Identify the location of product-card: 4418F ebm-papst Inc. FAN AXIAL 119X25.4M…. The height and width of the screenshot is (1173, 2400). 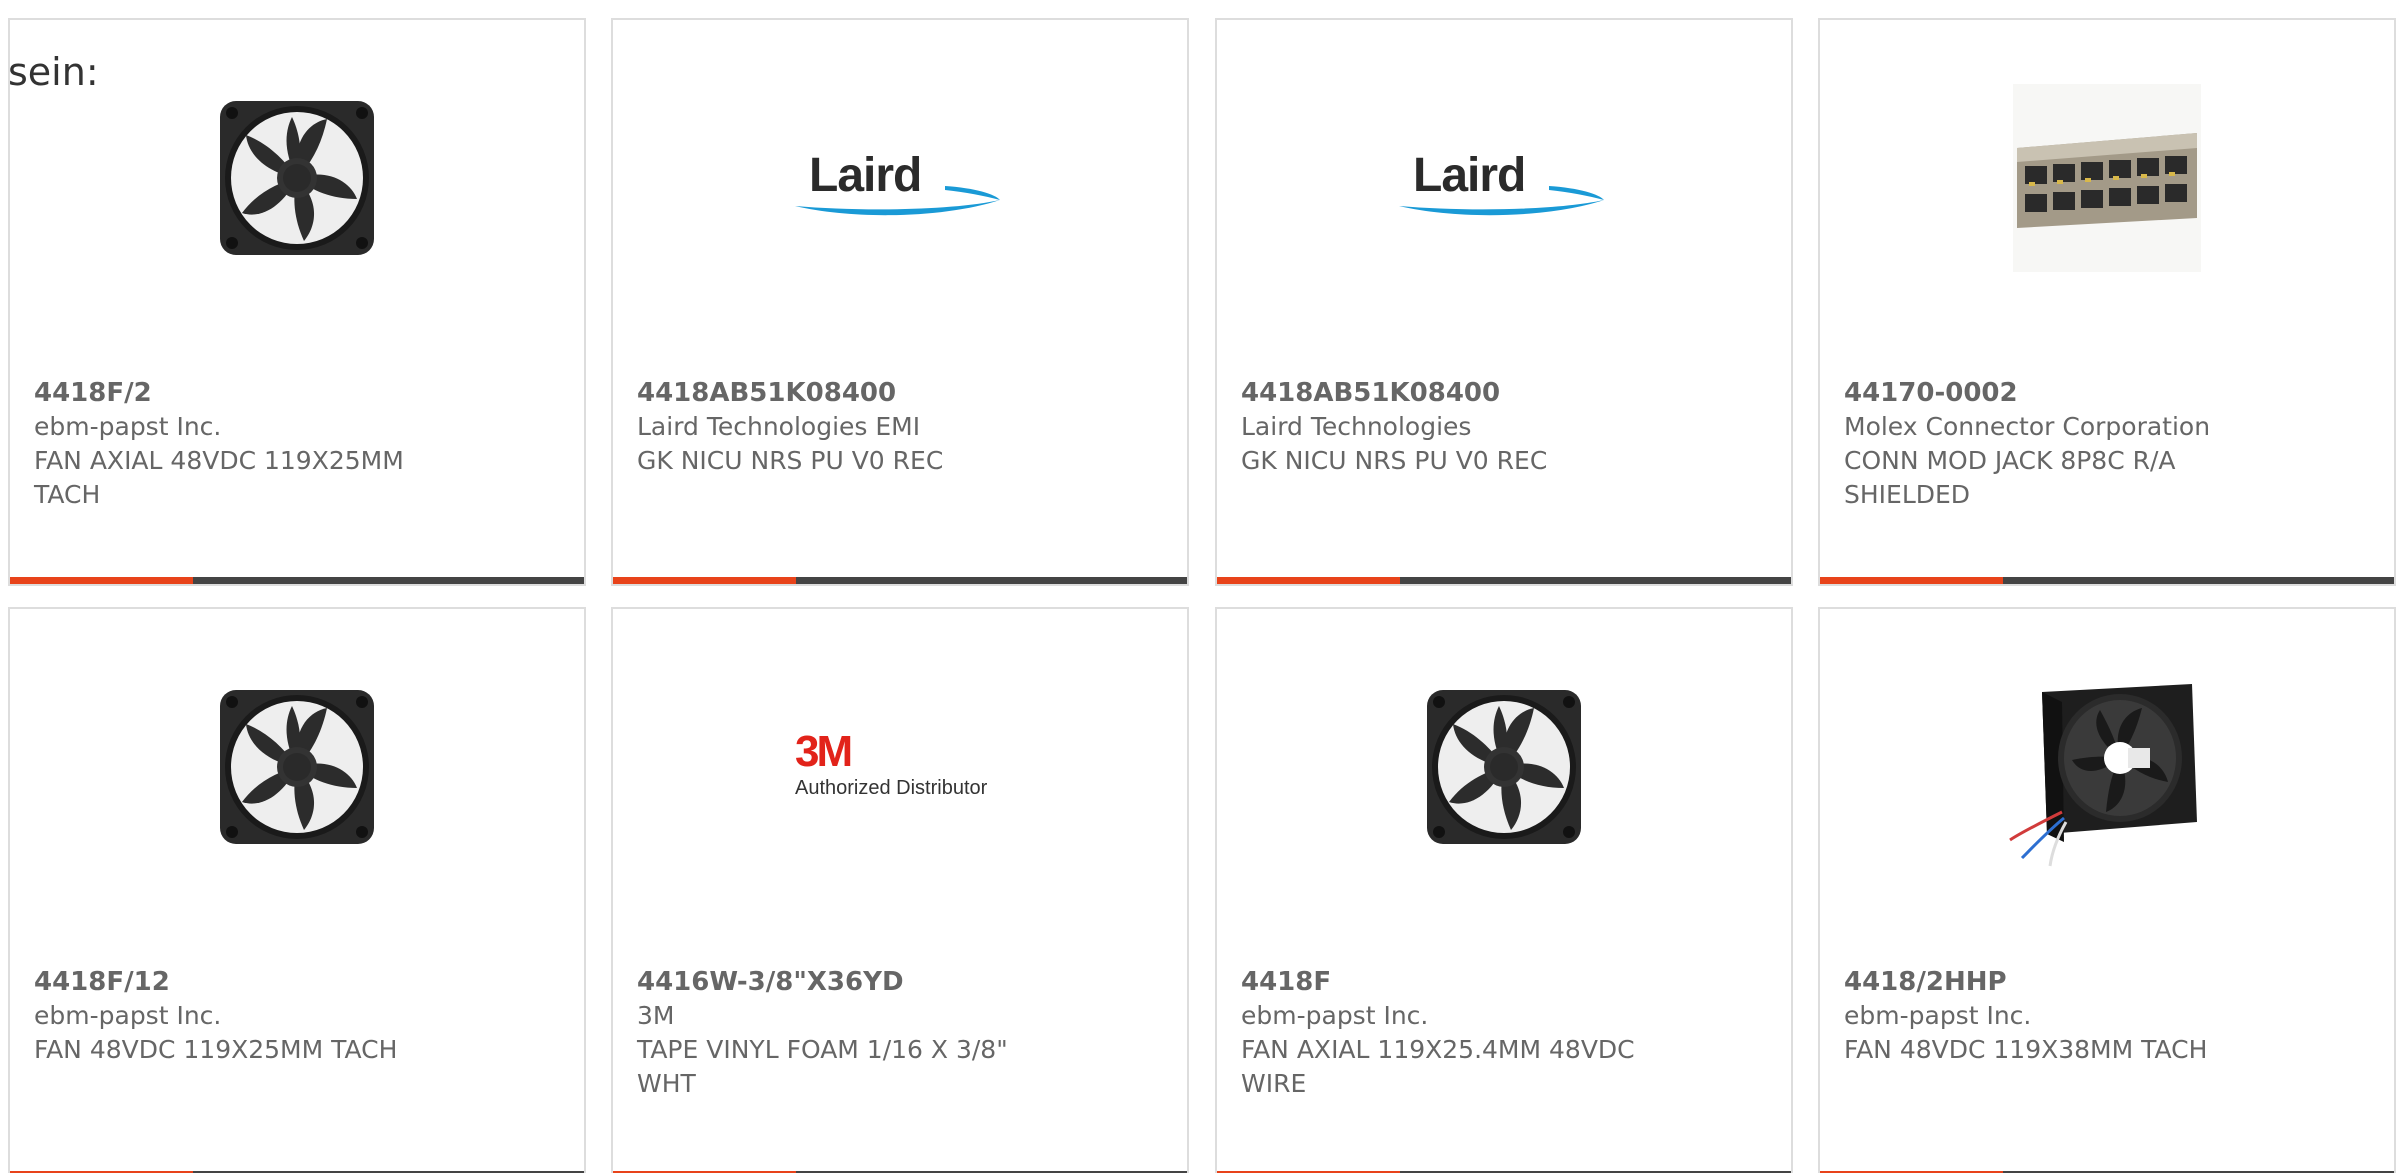
(1504, 890).